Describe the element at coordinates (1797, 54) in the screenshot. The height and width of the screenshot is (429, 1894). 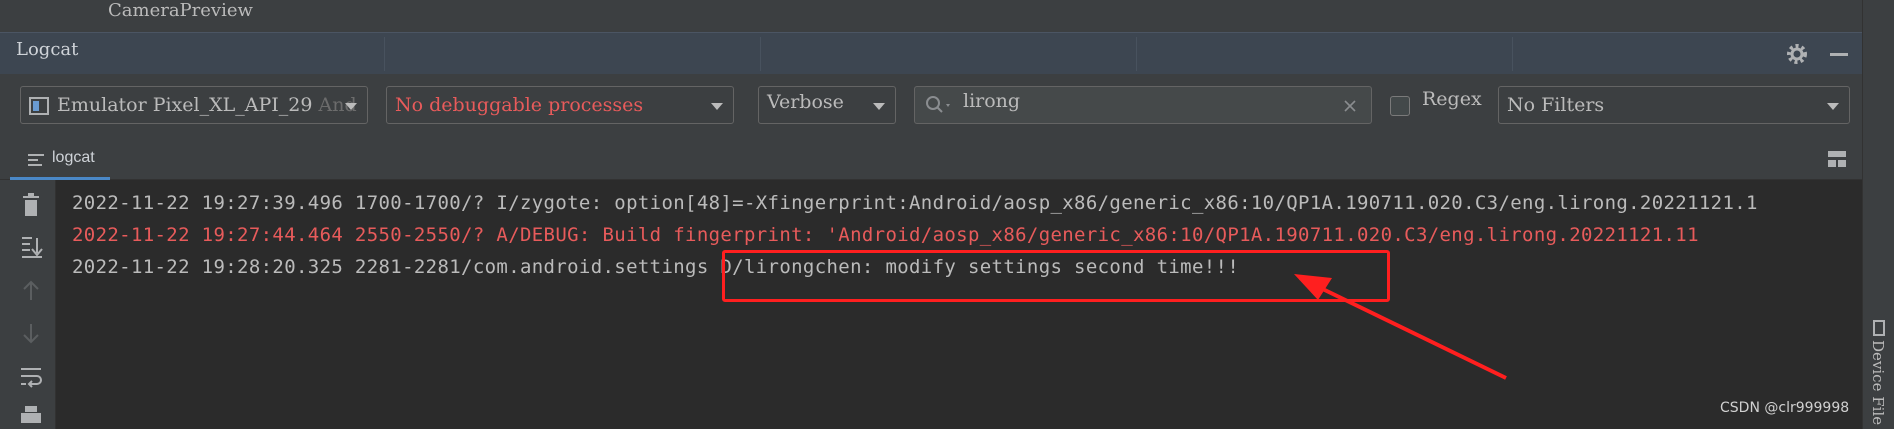
I see `gear-icon` at that location.